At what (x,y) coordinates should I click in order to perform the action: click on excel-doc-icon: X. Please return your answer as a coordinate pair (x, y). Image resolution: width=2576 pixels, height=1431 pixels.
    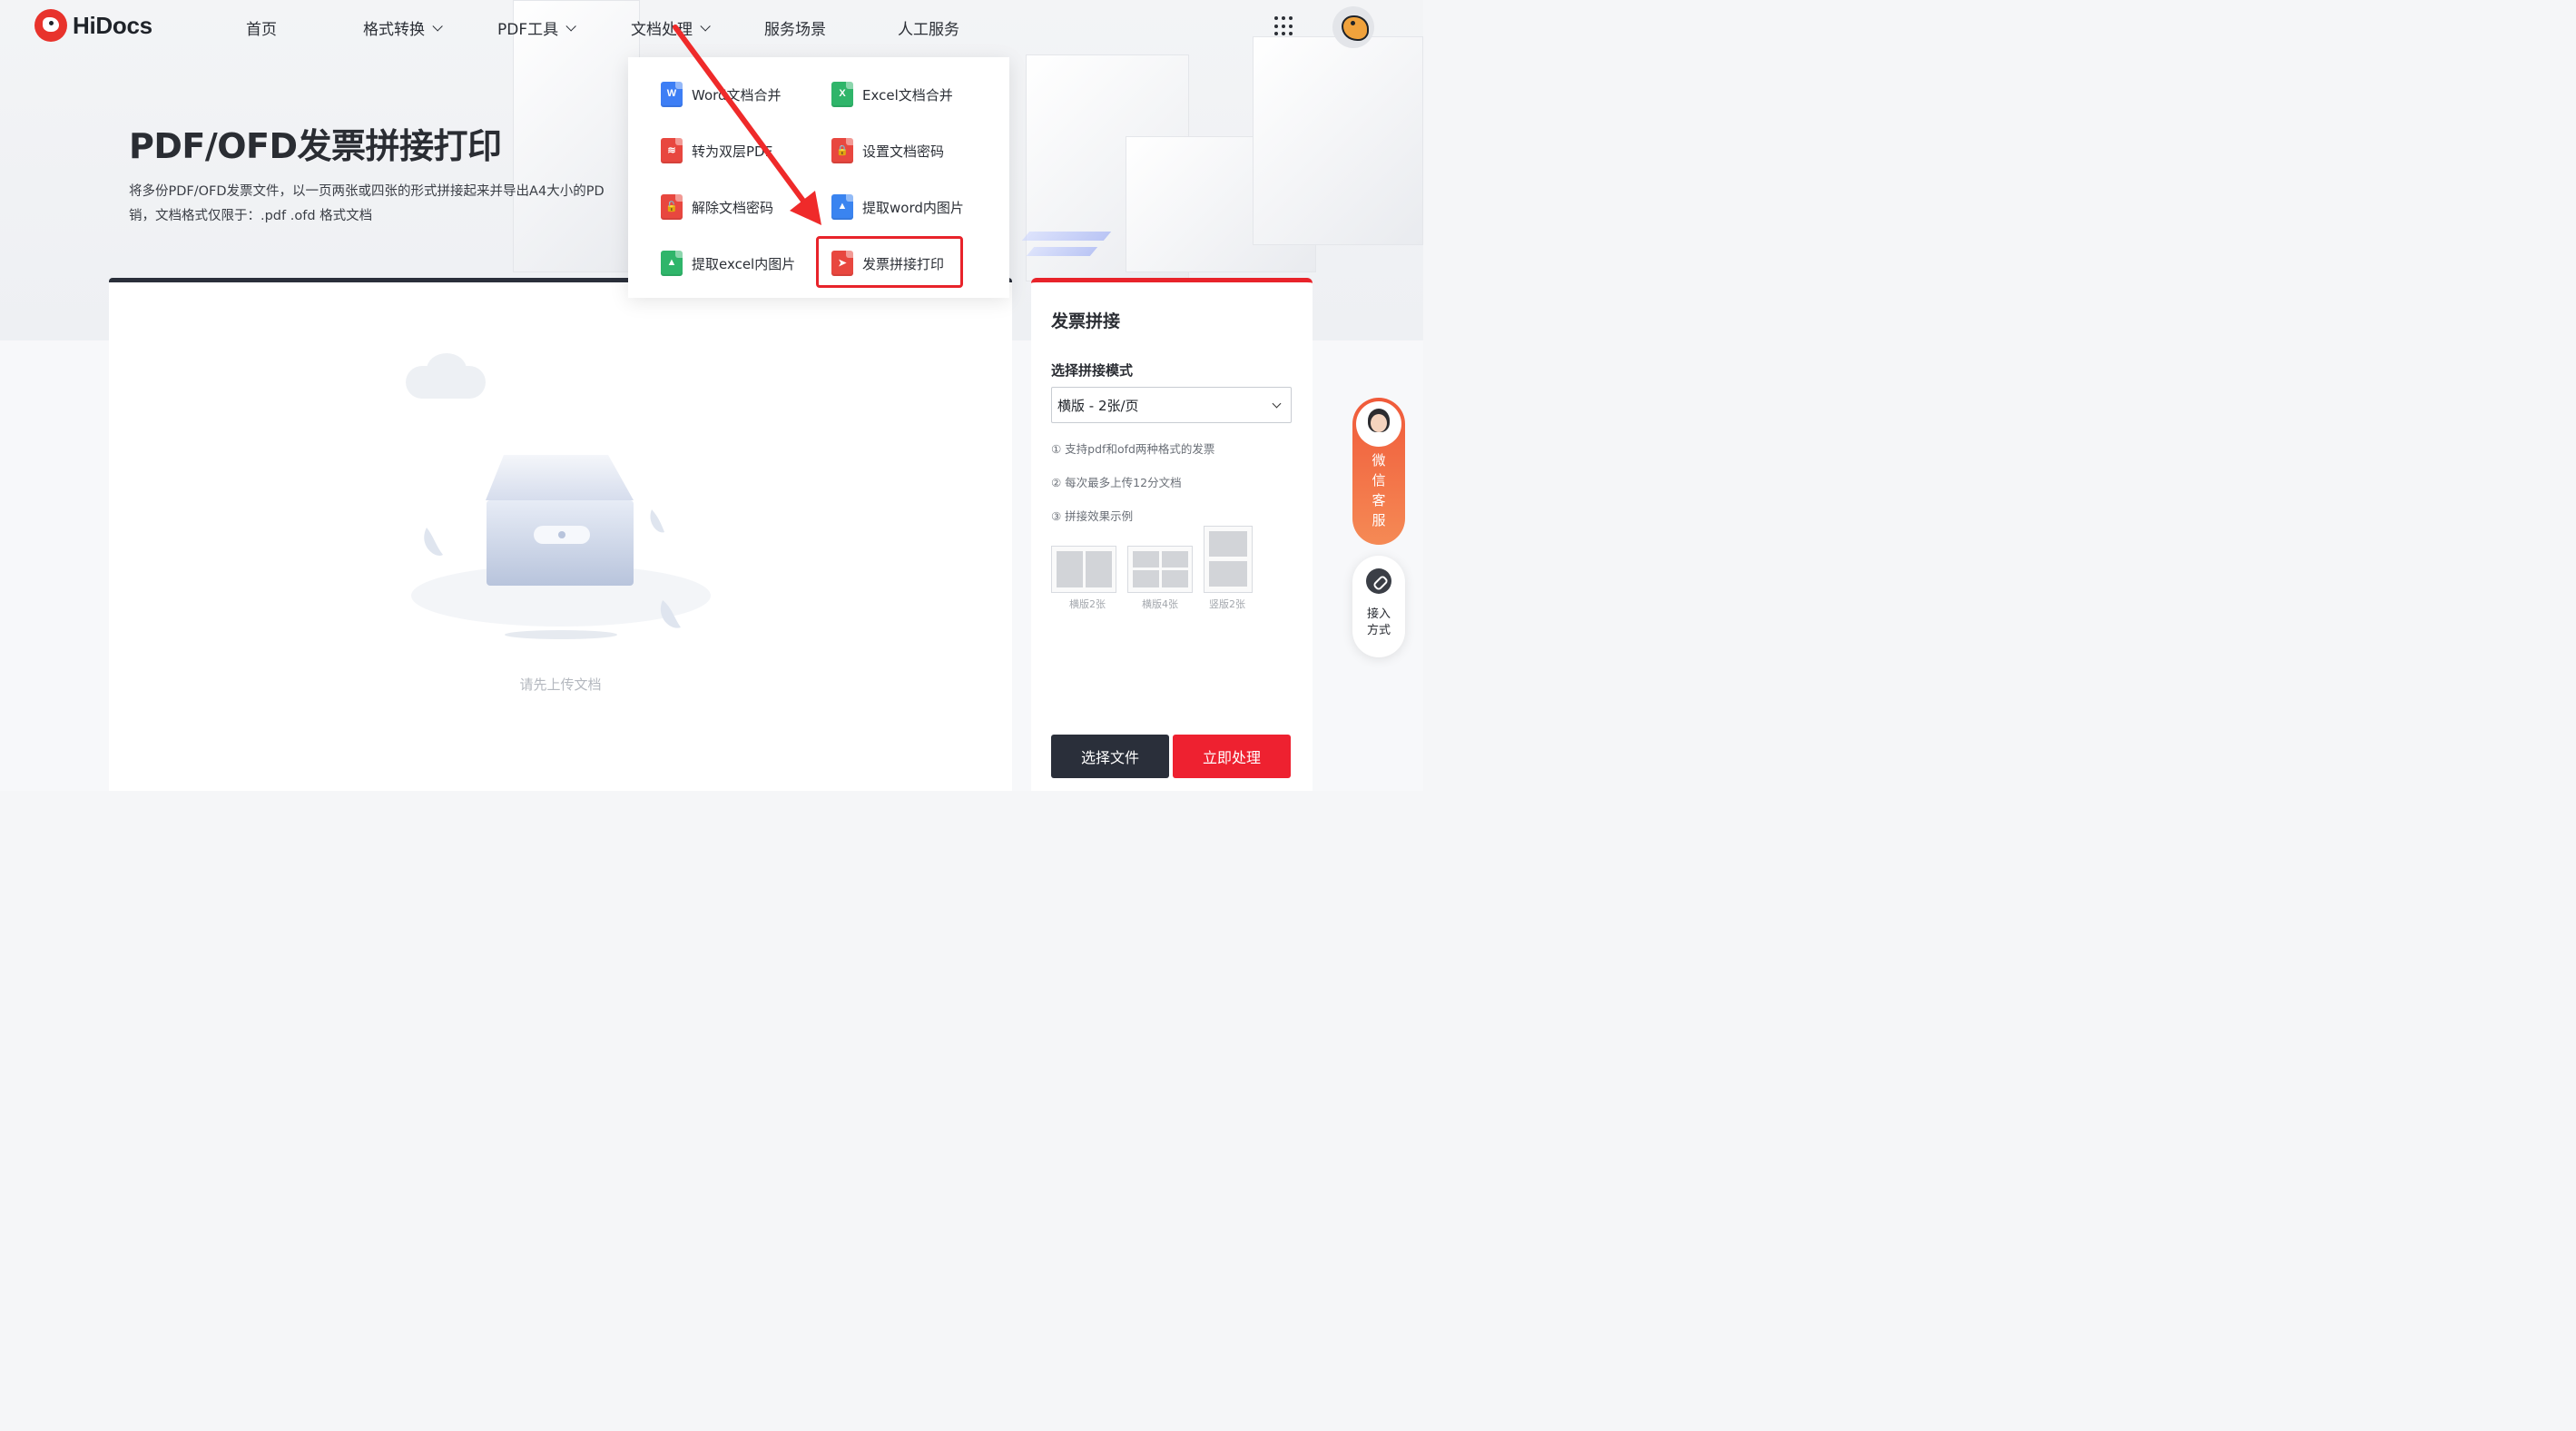
    Looking at the image, I should click on (842, 94).